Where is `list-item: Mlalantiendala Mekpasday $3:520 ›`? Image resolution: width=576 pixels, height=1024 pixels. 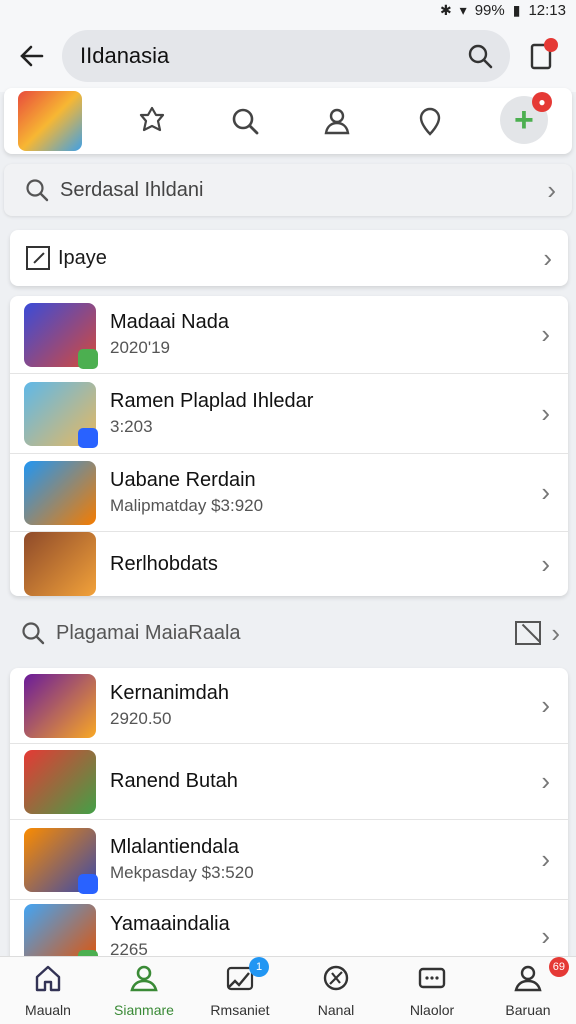 list-item: Mlalantiendala Mekpasday $3:520 › is located at coordinates (289, 860).